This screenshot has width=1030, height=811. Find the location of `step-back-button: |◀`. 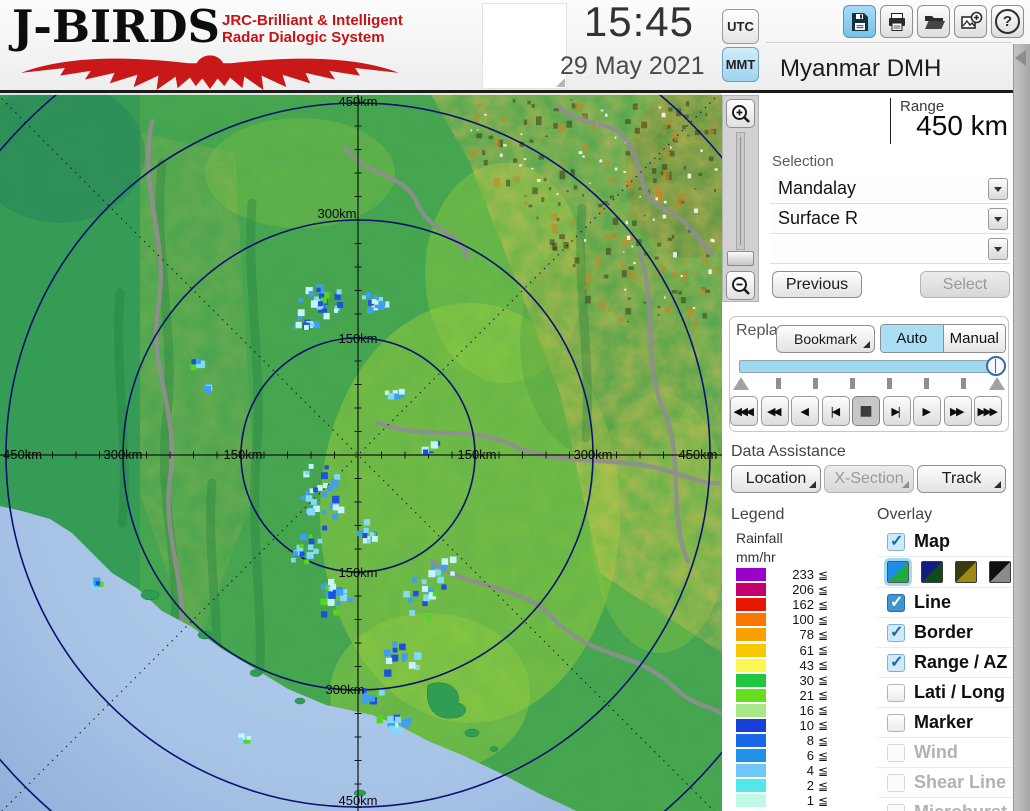

step-back-button: |◀ is located at coordinates (835, 411).